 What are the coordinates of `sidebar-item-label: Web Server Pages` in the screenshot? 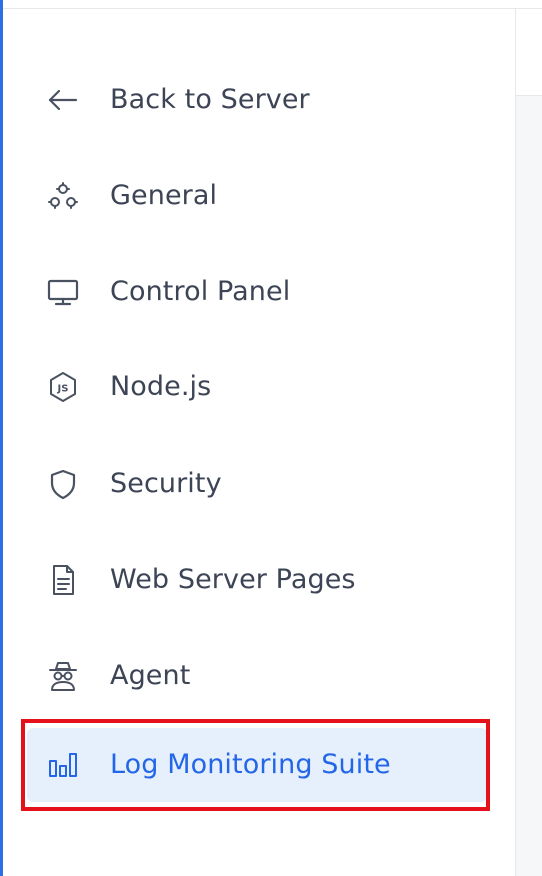 It's located at (233, 579).